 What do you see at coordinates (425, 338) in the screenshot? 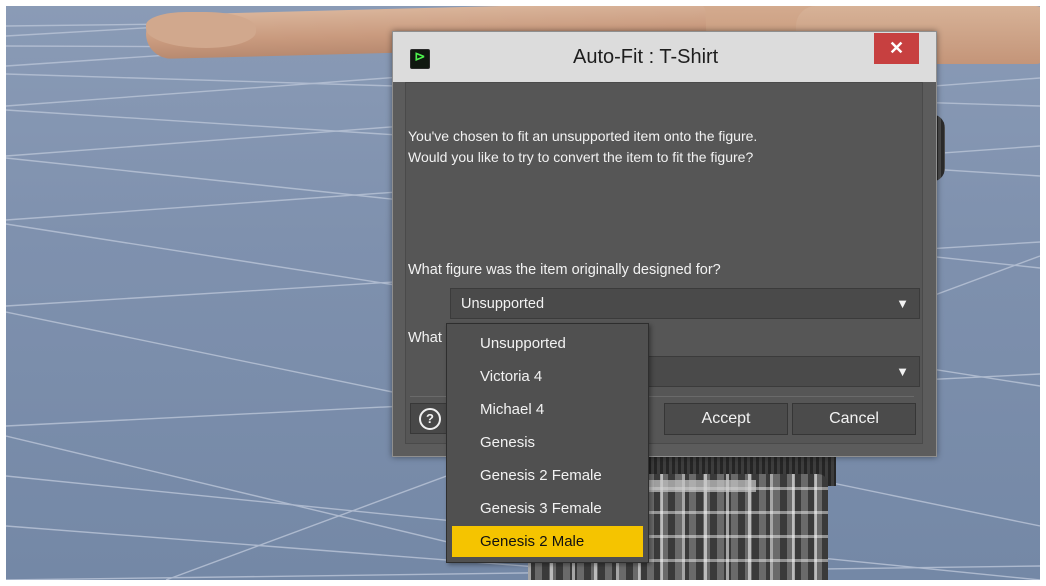
I see `target-figure-question: What` at bounding box center [425, 338].